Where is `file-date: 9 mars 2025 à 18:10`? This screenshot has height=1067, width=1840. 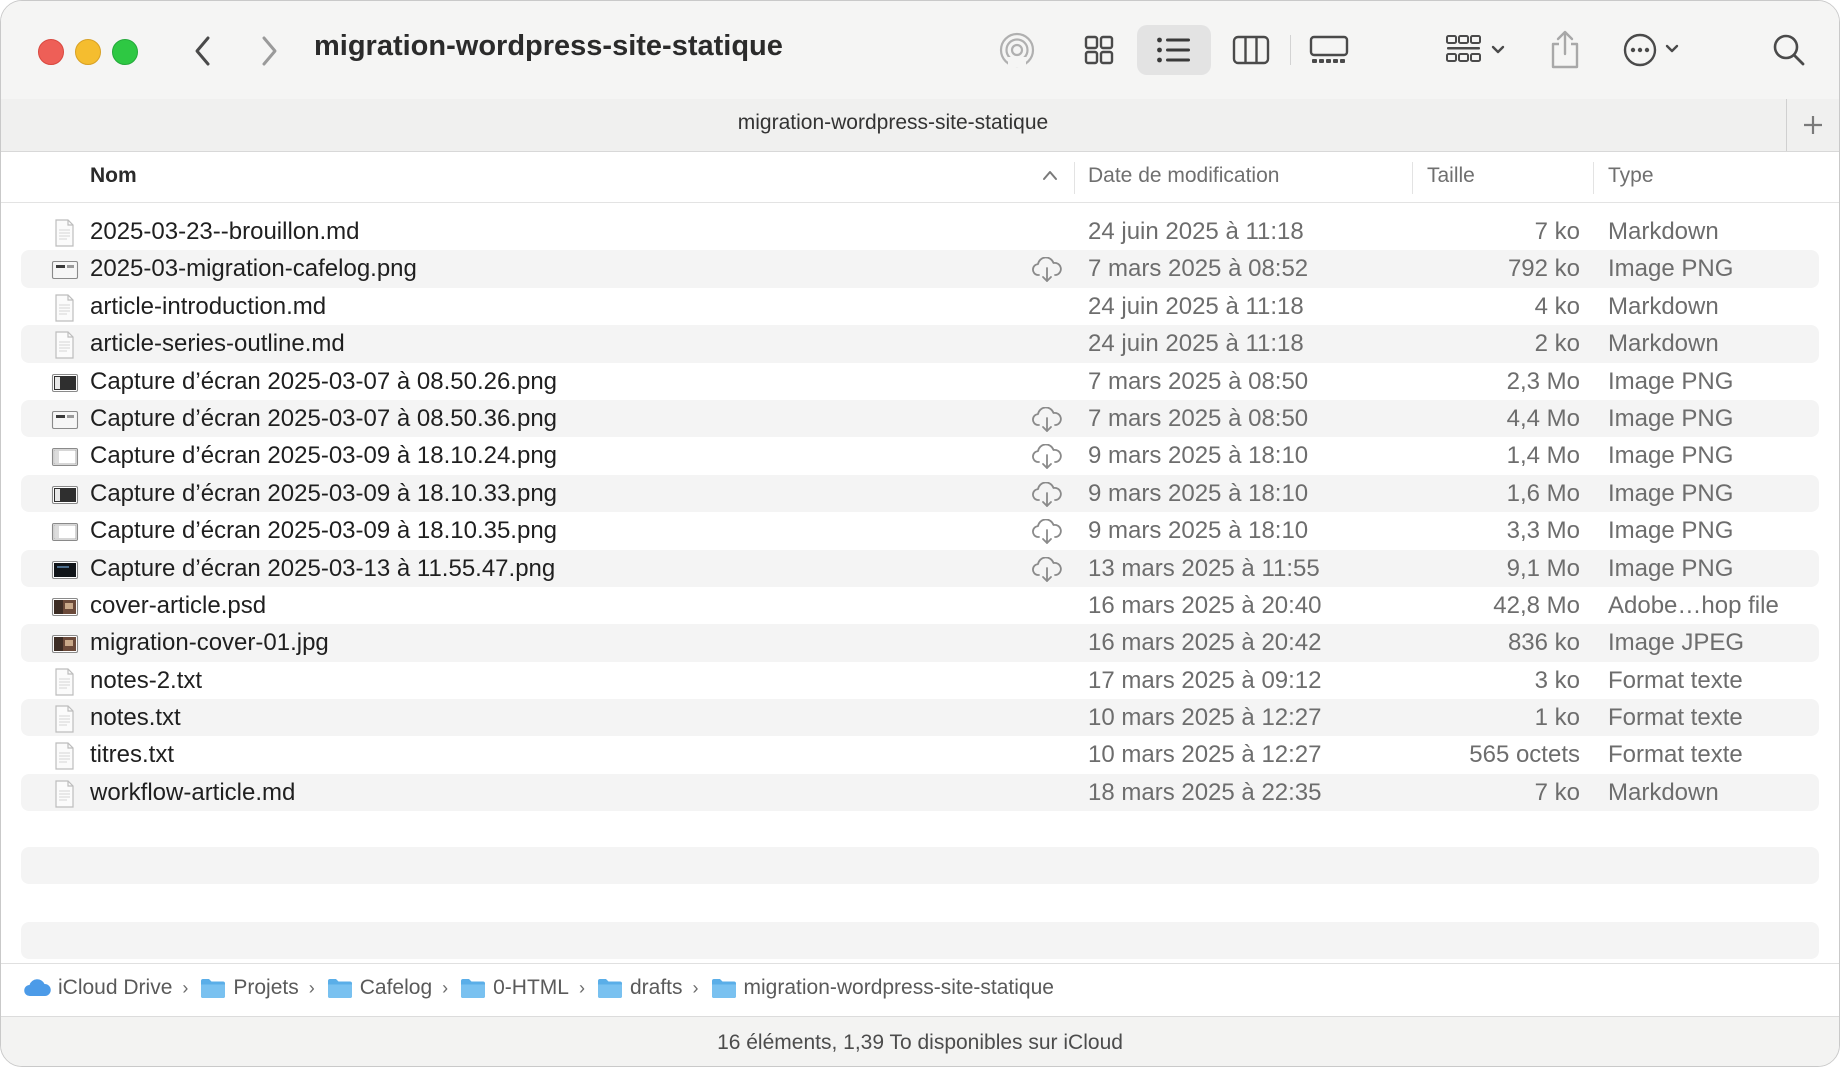
file-date: 9 mars 2025 à 18:10 is located at coordinates (1198, 531).